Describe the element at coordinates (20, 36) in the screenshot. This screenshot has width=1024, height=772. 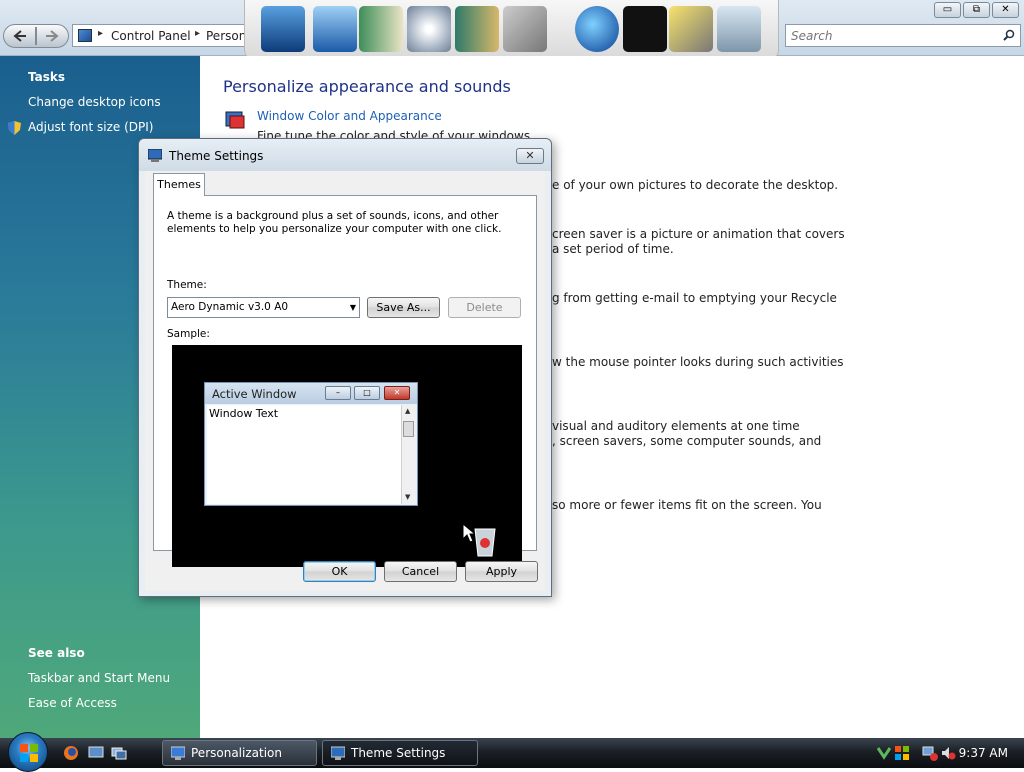
I see `back-arrow-icon` at that location.